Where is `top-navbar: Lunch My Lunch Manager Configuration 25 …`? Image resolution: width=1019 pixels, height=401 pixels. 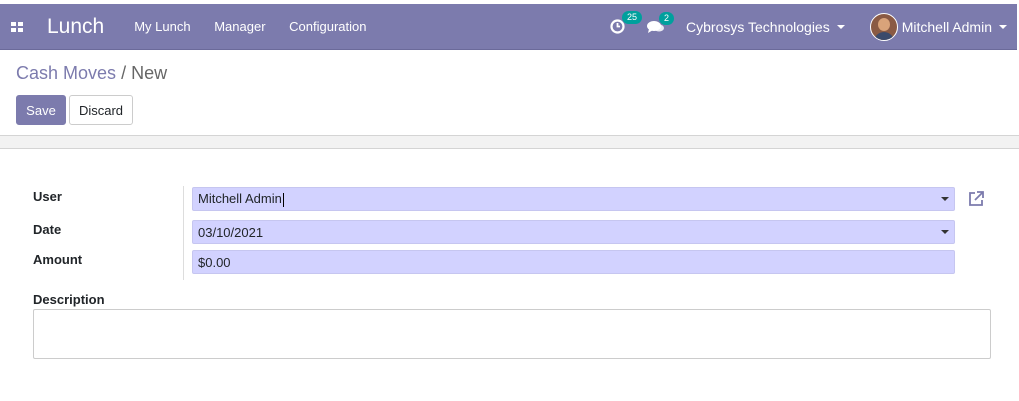 top-navbar: Lunch My Lunch Manager Configuration 25 … is located at coordinates (508, 27).